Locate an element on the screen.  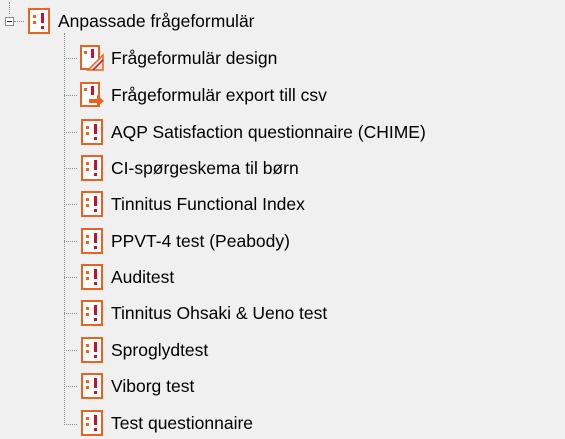
tree-node-questionnaire-export: Frågeformulär export till csv is located at coordinates (203, 95).